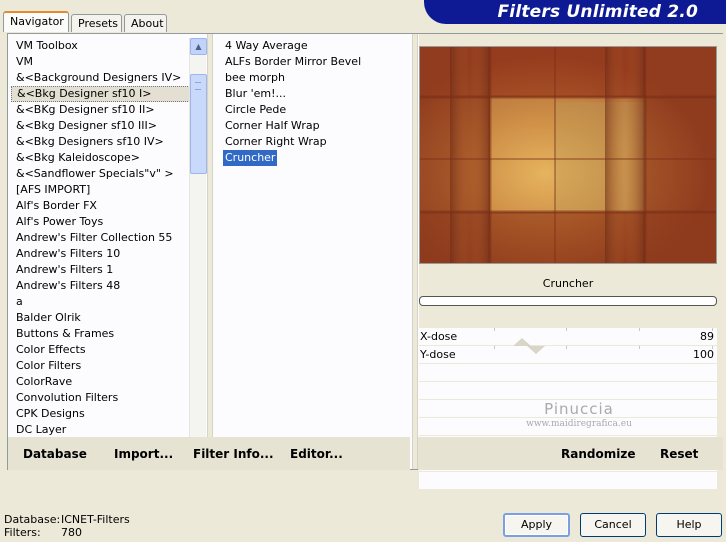 This screenshot has height=542, width=726. What do you see at coordinates (101, 398) in the screenshot?
I see `category-item: Convolution Filters` at bounding box center [101, 398].